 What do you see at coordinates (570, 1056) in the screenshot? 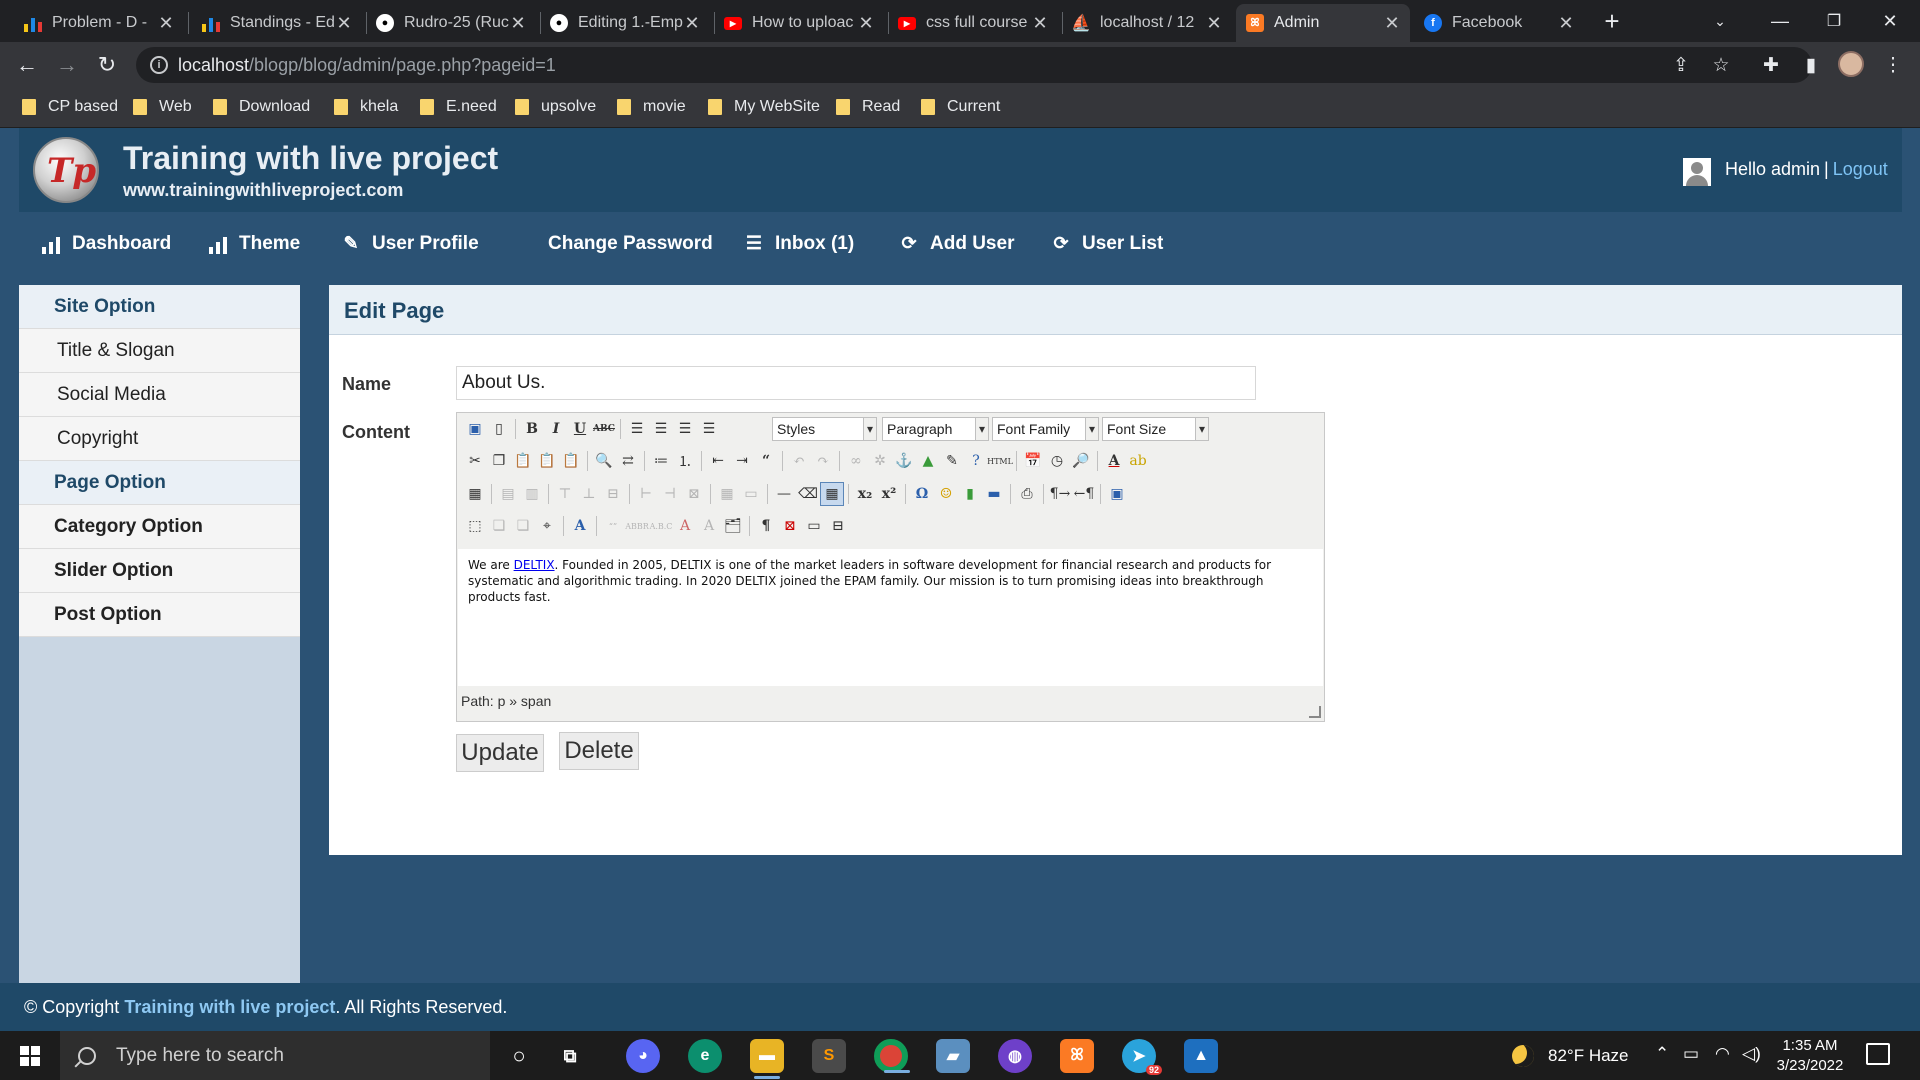
I see `task-view-icon: ⧉` at bounding box center [570, 1056].